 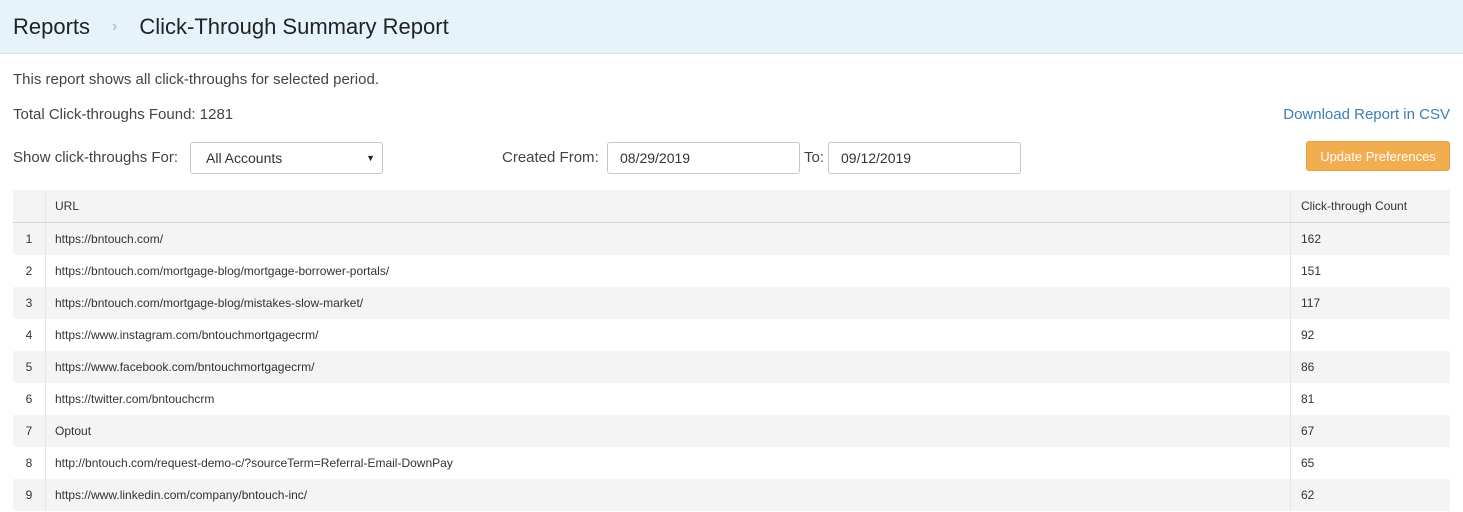 I want to click on row-count: 117, so click(x=1370, y=303).